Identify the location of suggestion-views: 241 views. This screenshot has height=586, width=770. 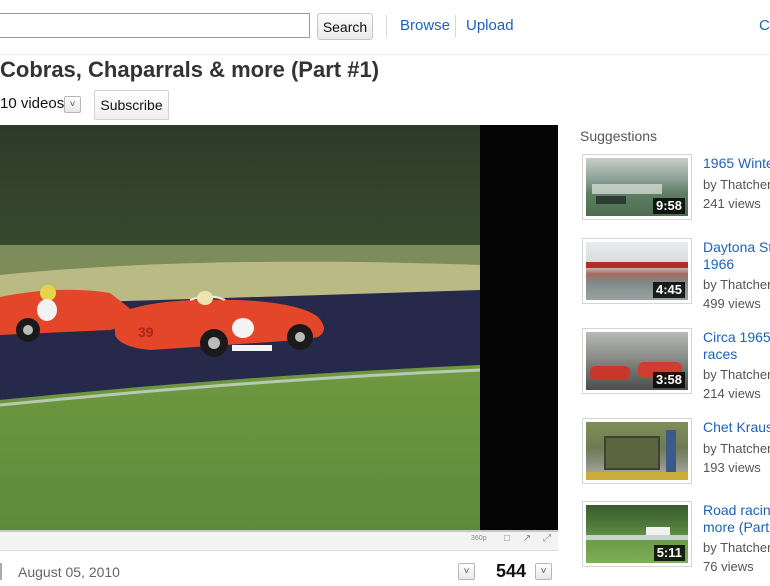
(732, 203).